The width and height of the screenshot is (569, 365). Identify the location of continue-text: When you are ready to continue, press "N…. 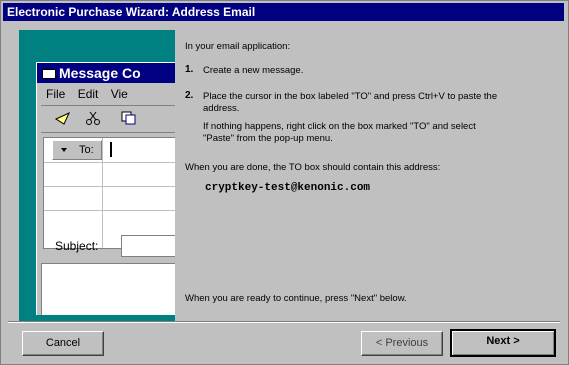
(296, 298).